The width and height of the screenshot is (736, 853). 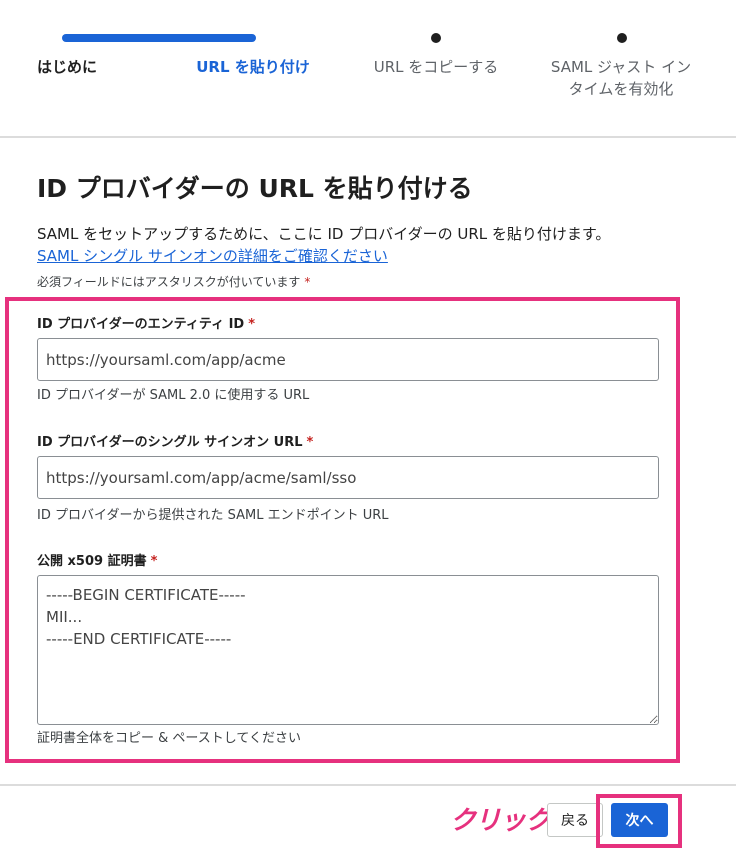 I want to click on step-progress-bar, so click(x=159, y=38).